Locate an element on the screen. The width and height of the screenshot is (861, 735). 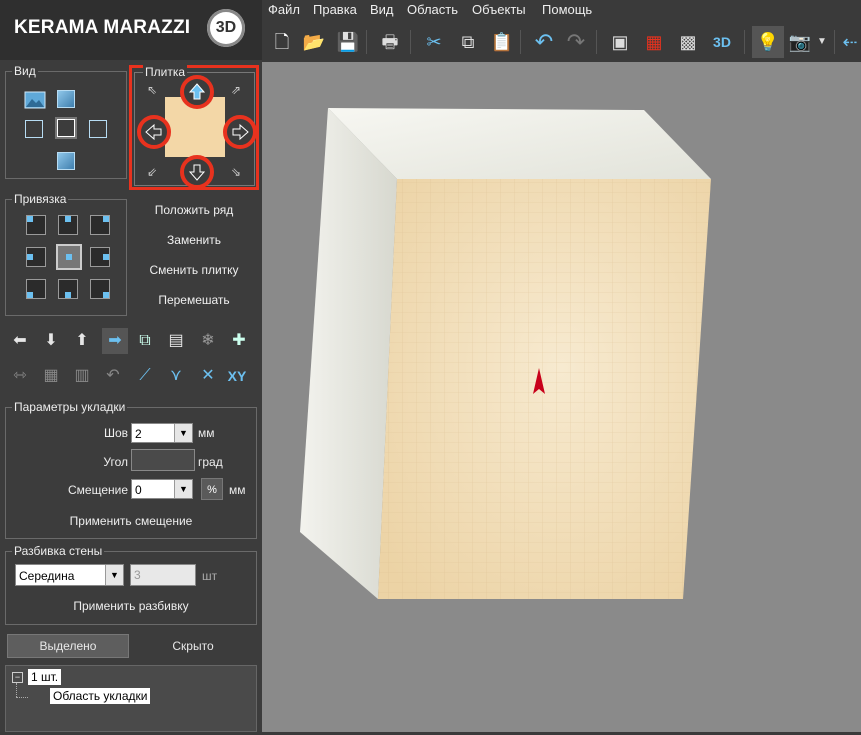
camera-dropdown-icon: ▼ is located at coordinates (822, 42).